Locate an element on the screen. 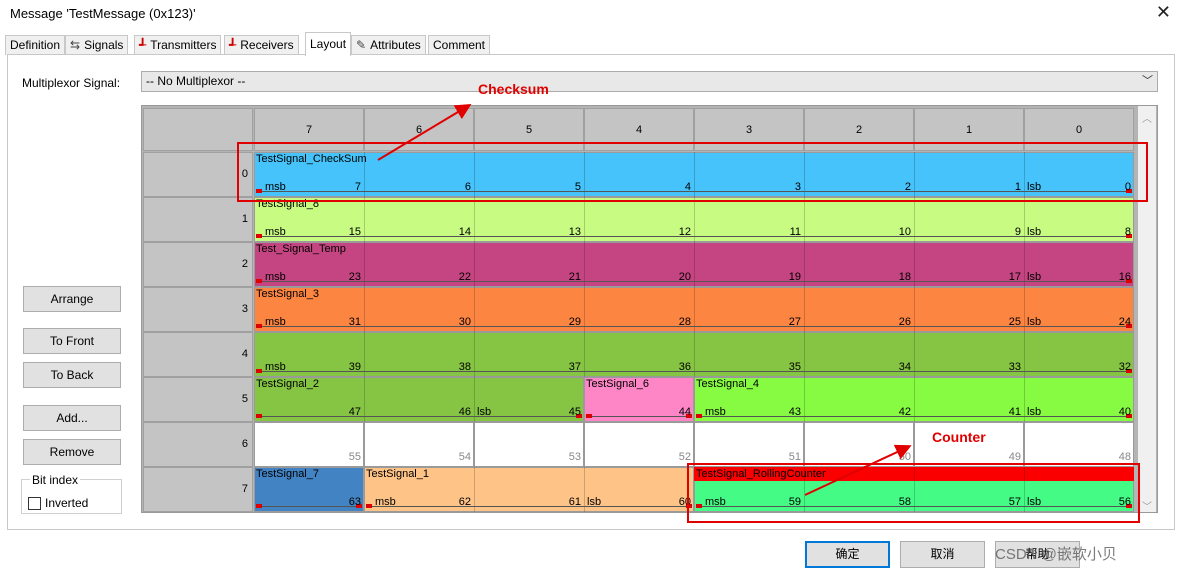 Image resolution: width=1181 pixels, height=573 pixels. remove-button: Remove is located at coordinates (72, 452).